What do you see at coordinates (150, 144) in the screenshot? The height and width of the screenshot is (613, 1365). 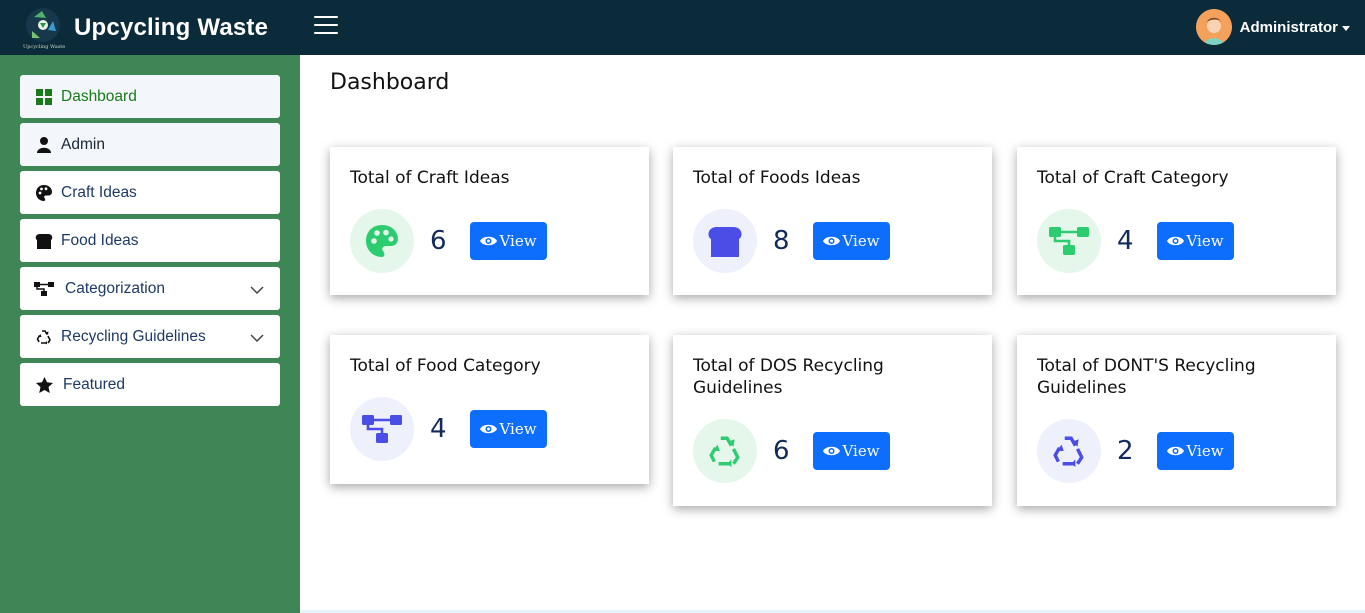 I see `sidebar-item-admin: Admin` at bounding box center [150, 144].